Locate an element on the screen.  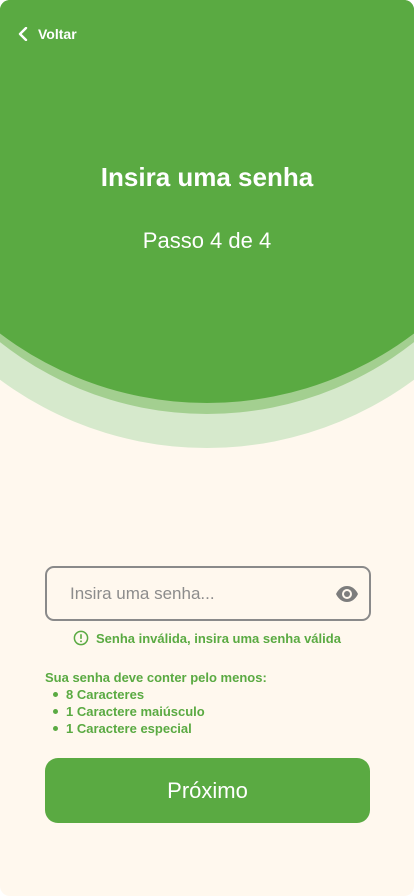
next-button: Próximo is located at coordinates (207, 790).